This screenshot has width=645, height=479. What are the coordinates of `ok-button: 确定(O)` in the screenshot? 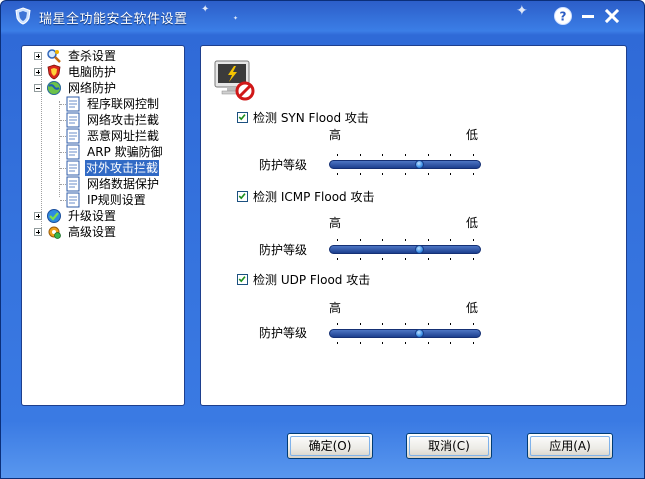 It's located at (330, 446).